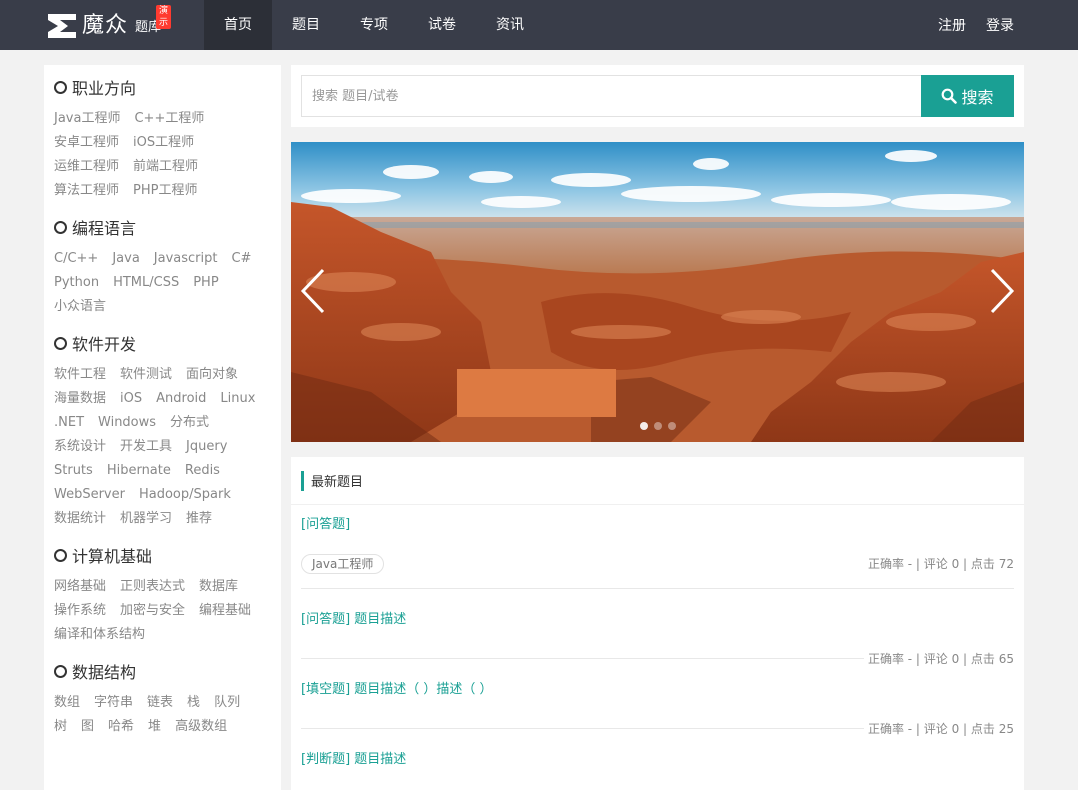 The height and width of the screenshot is (790, 1078). What do you see at coordinates (80, 611) in the screenshot?
I see `category-tag-link: 操作系统` at bounding box center [80, 611].